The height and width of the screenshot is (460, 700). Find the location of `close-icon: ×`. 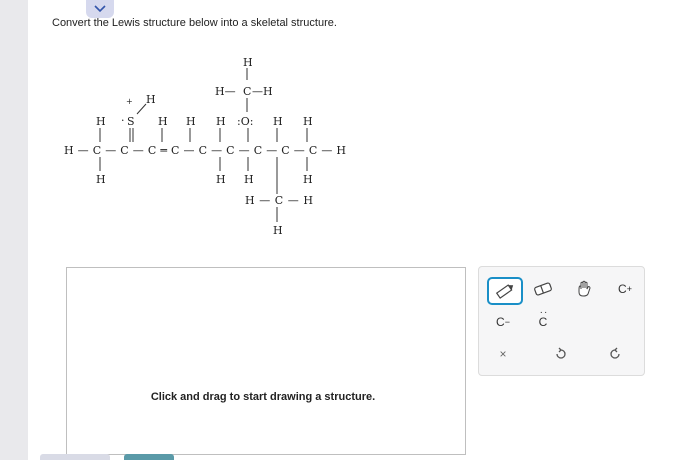

close-icon: × is located at coordinates (503, 354).